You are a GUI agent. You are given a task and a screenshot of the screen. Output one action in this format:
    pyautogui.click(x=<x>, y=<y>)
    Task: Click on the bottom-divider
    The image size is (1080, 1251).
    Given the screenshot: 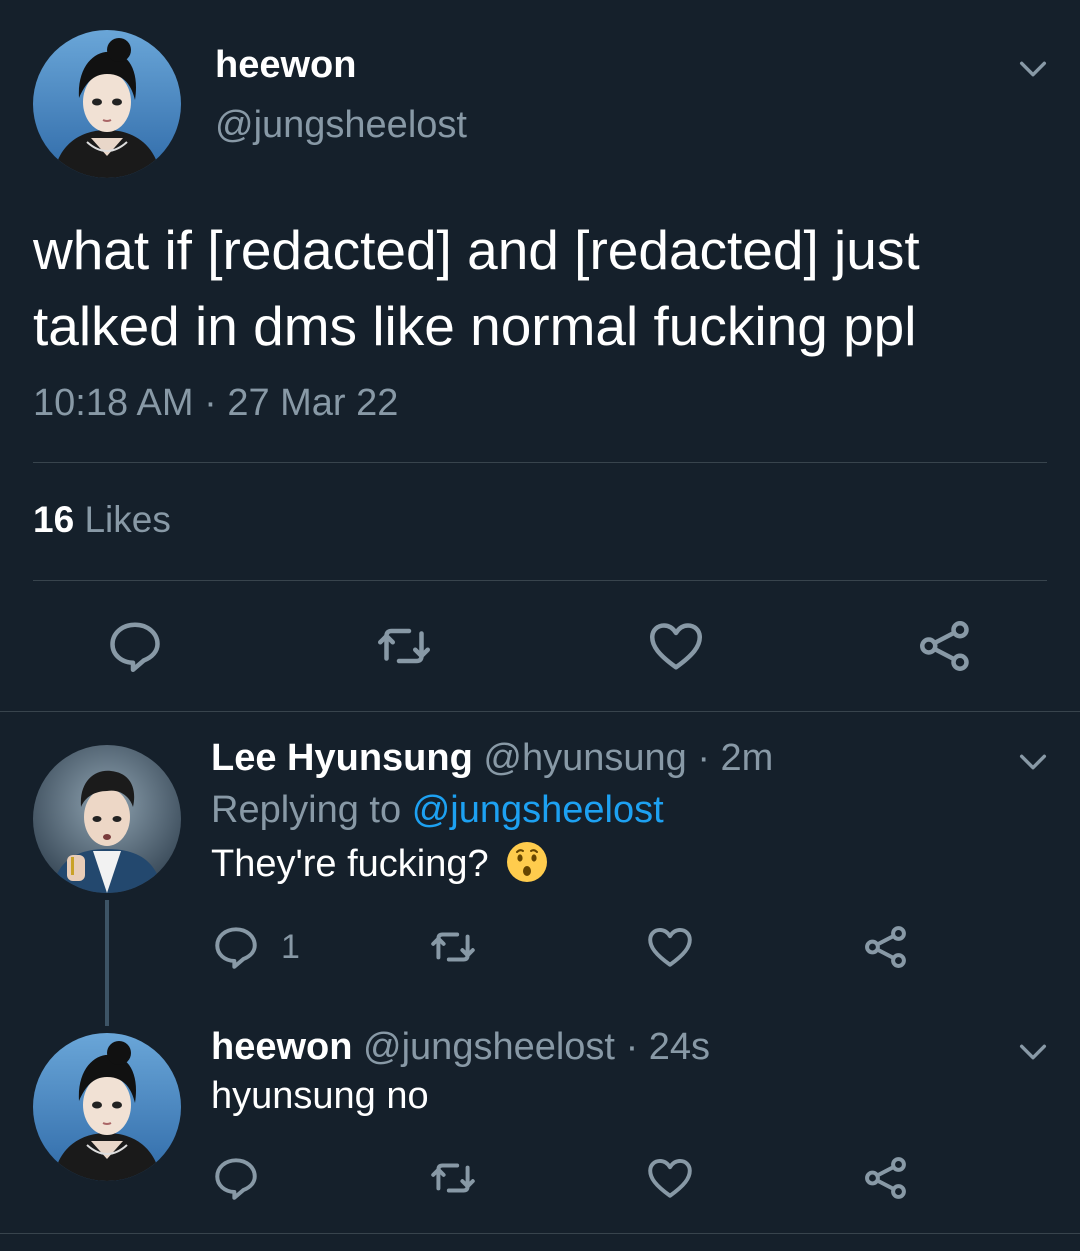 What is the action you would take?
    pyautogui.click(x=540, y=1233)
    